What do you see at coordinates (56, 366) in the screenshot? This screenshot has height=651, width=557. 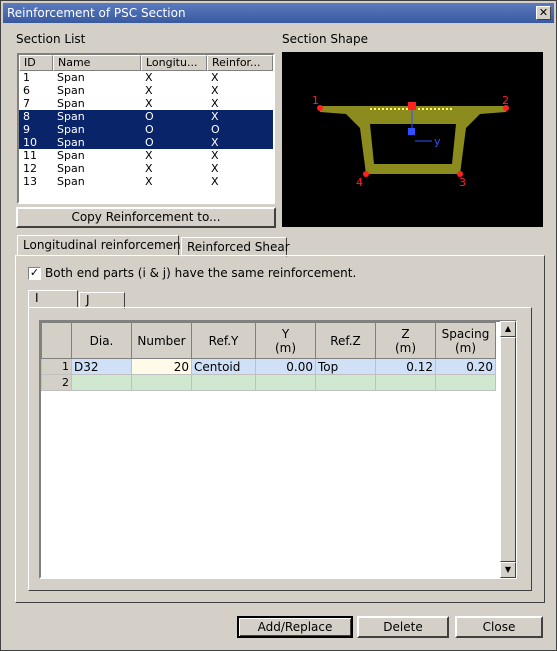 I see `row-number: 1` at bounding box center [56, 366].